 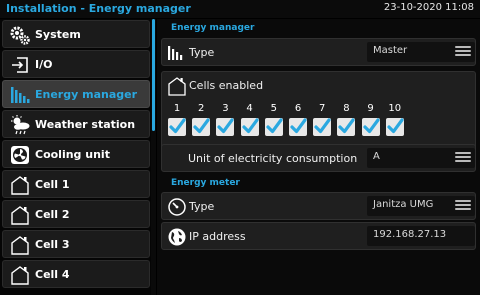 What do you see at coordinates (177, 237) in the screenshot?
I see `globe-icon` at bounding box center [177, 237].